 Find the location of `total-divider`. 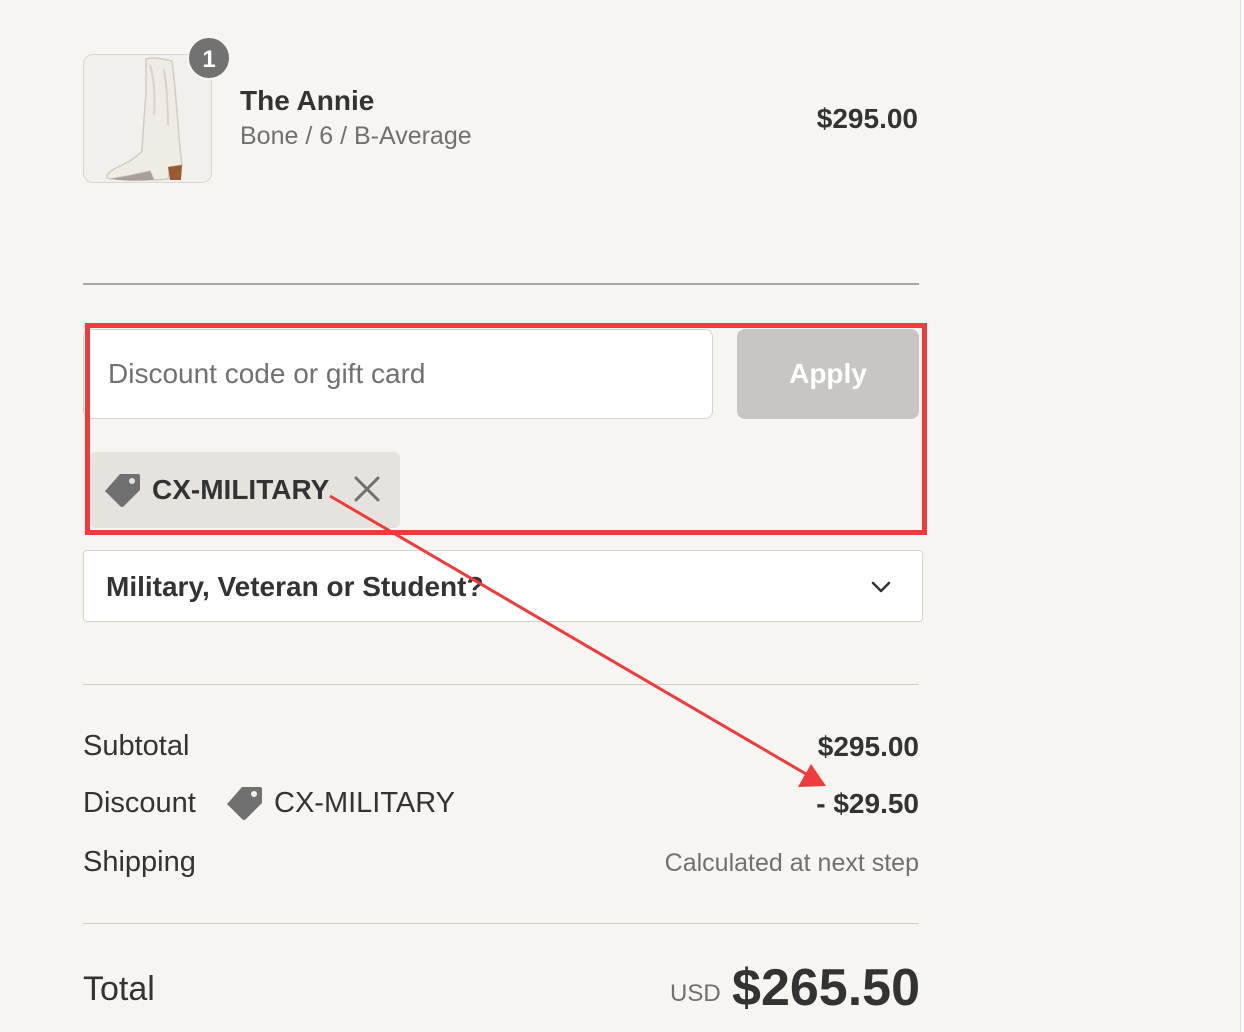

total-divider is located at coordinates (501, 923).